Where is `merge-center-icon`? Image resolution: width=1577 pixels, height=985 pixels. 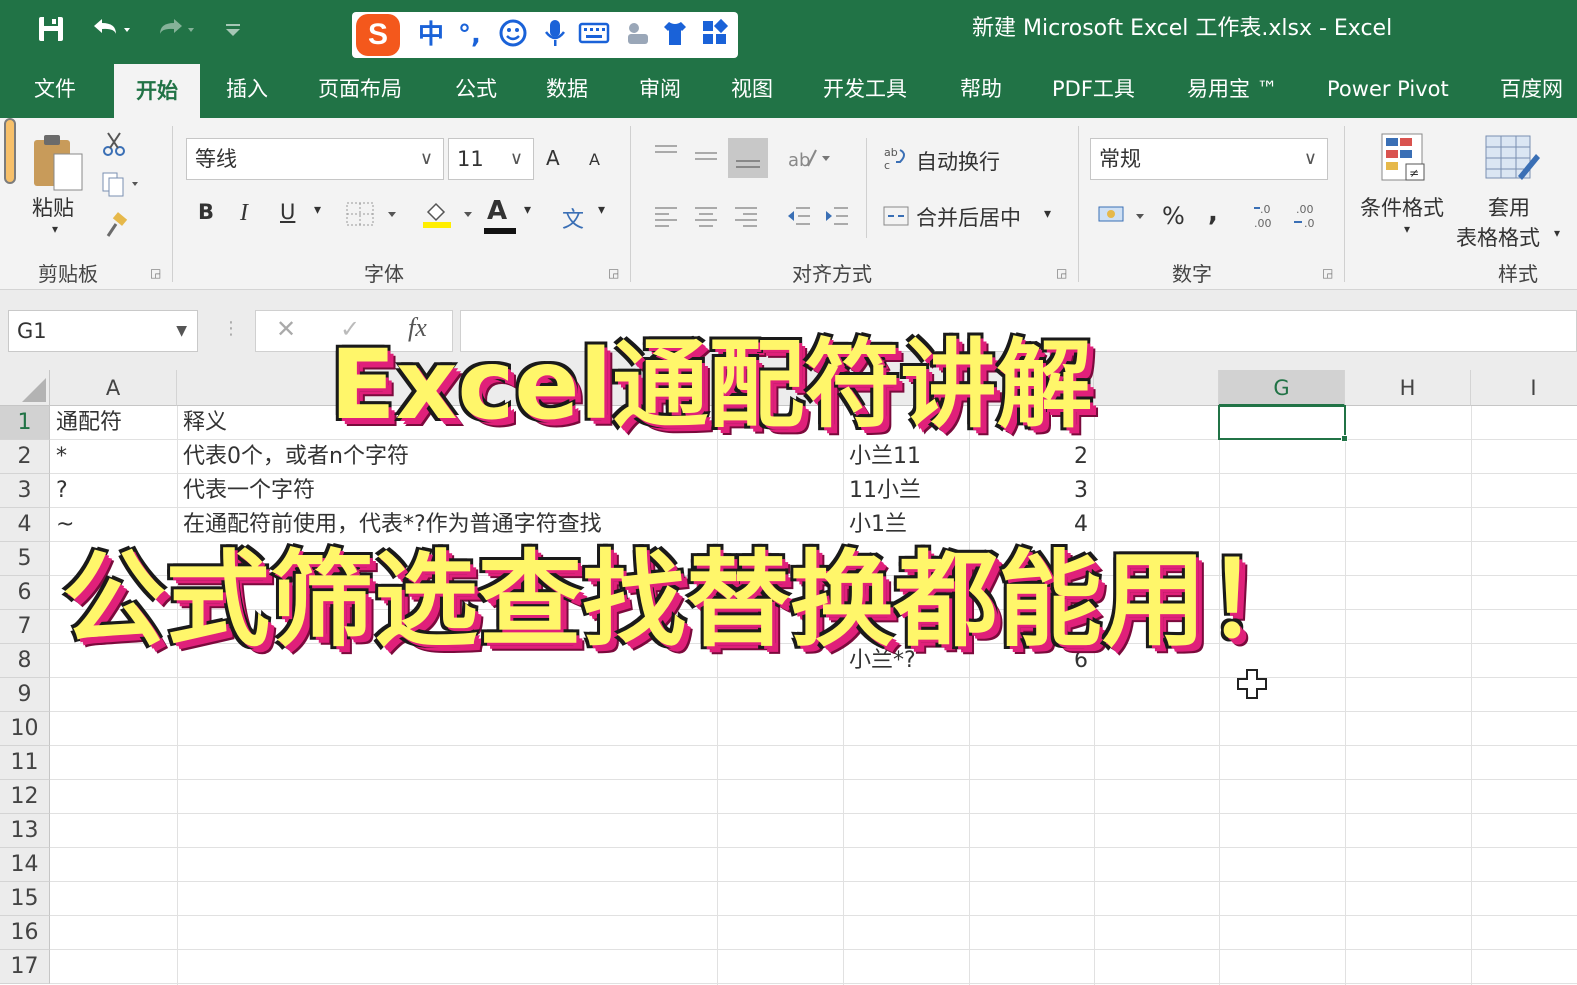 merge-center-icon is located at coordinates (896, 219).